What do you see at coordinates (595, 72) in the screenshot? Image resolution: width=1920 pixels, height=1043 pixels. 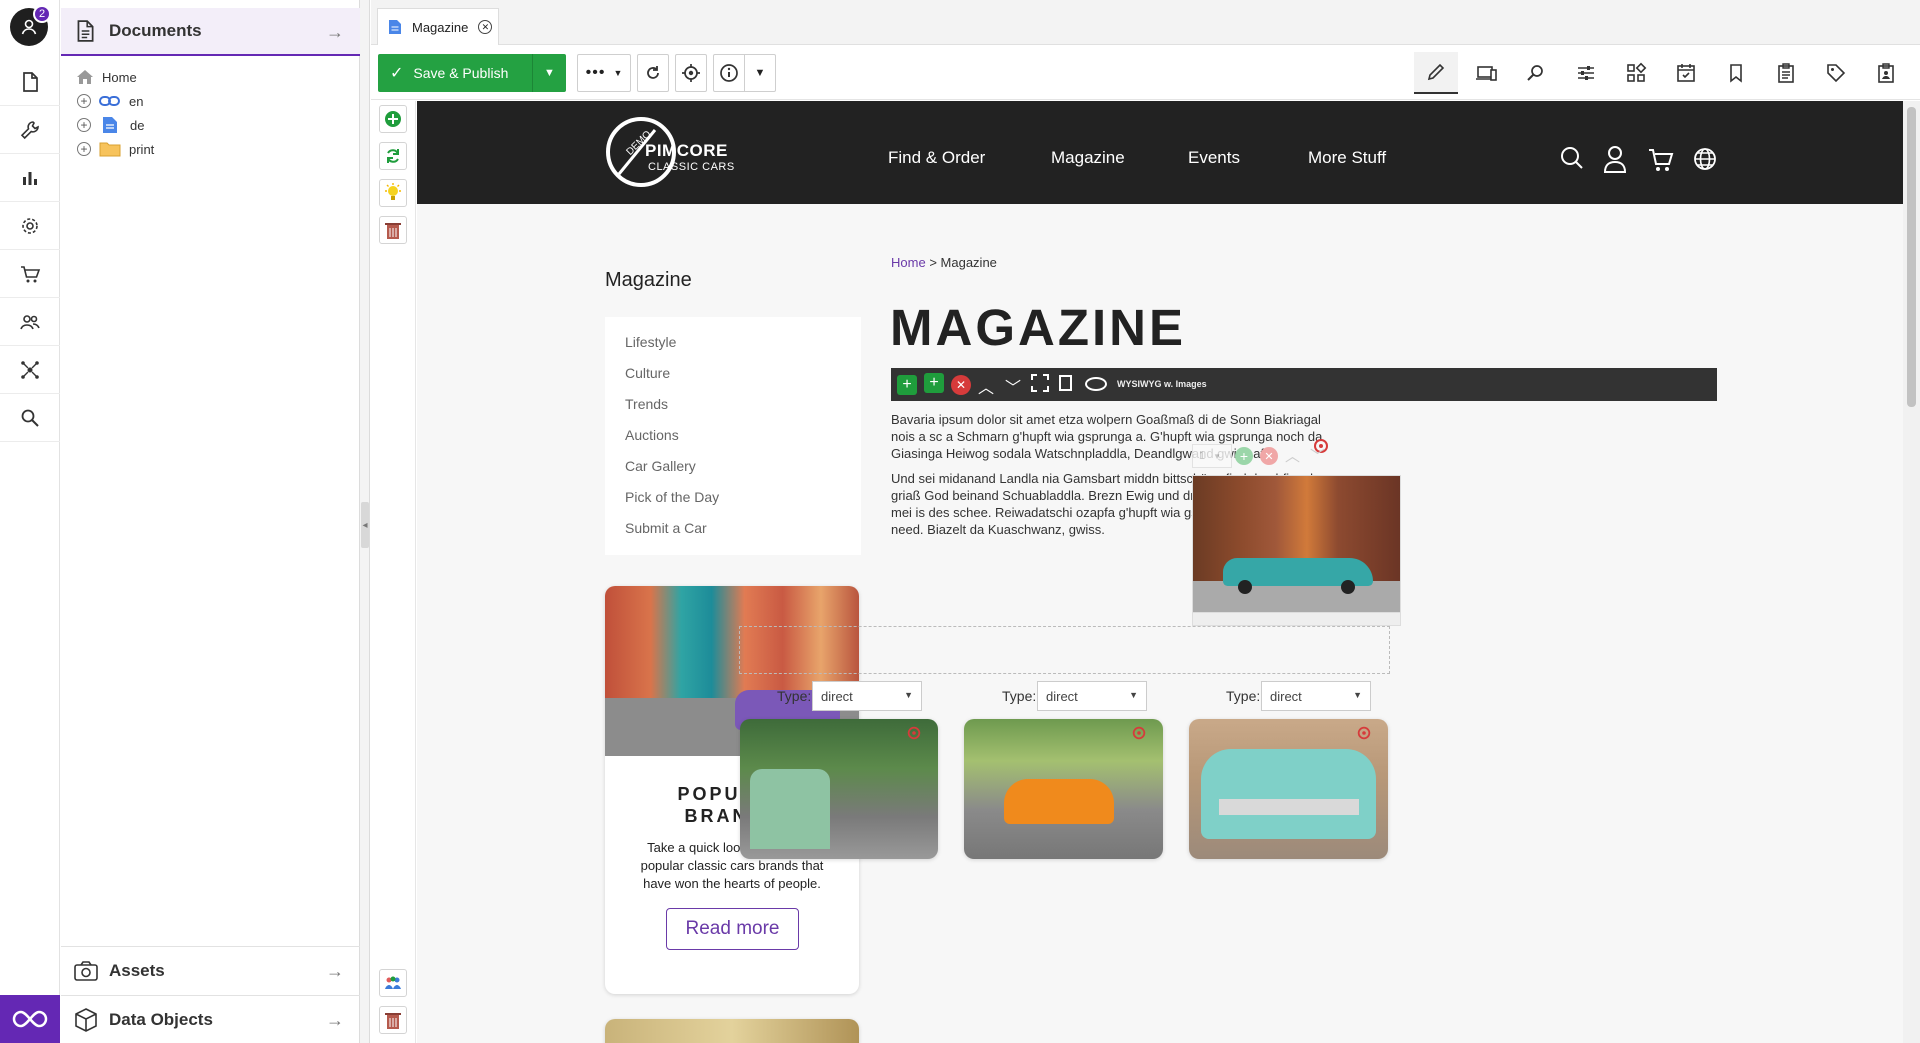 I see `ellipsis-icon: •••` at bounding box center [595, 72].